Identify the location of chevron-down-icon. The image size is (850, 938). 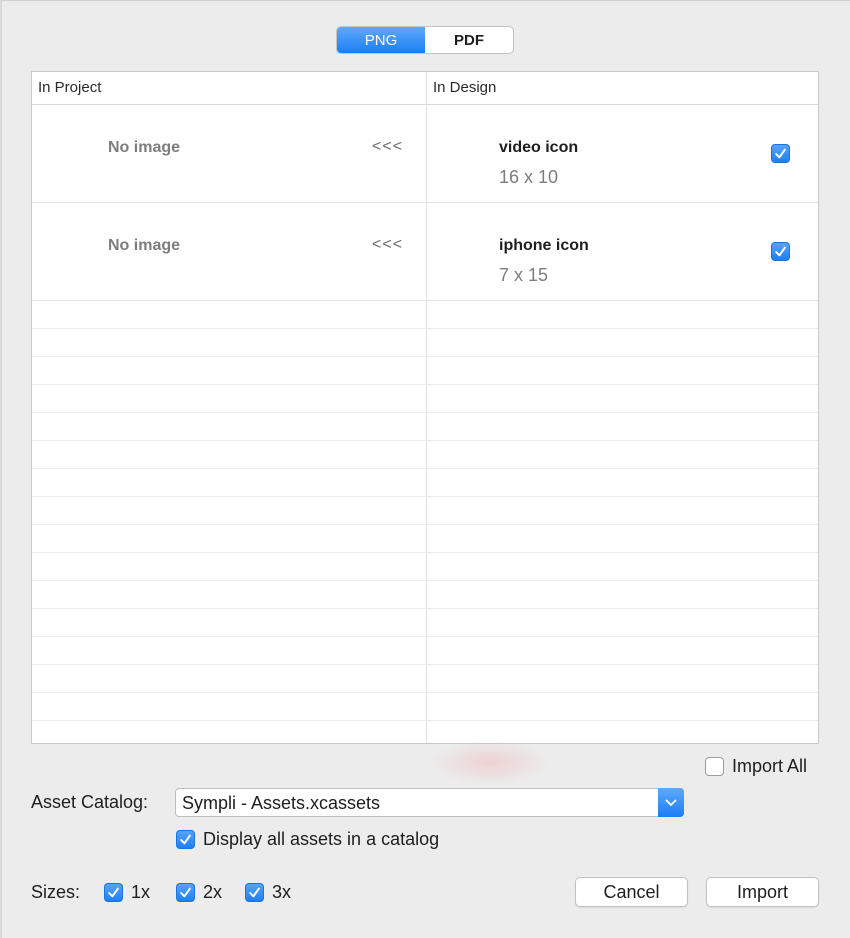
(671, 802).